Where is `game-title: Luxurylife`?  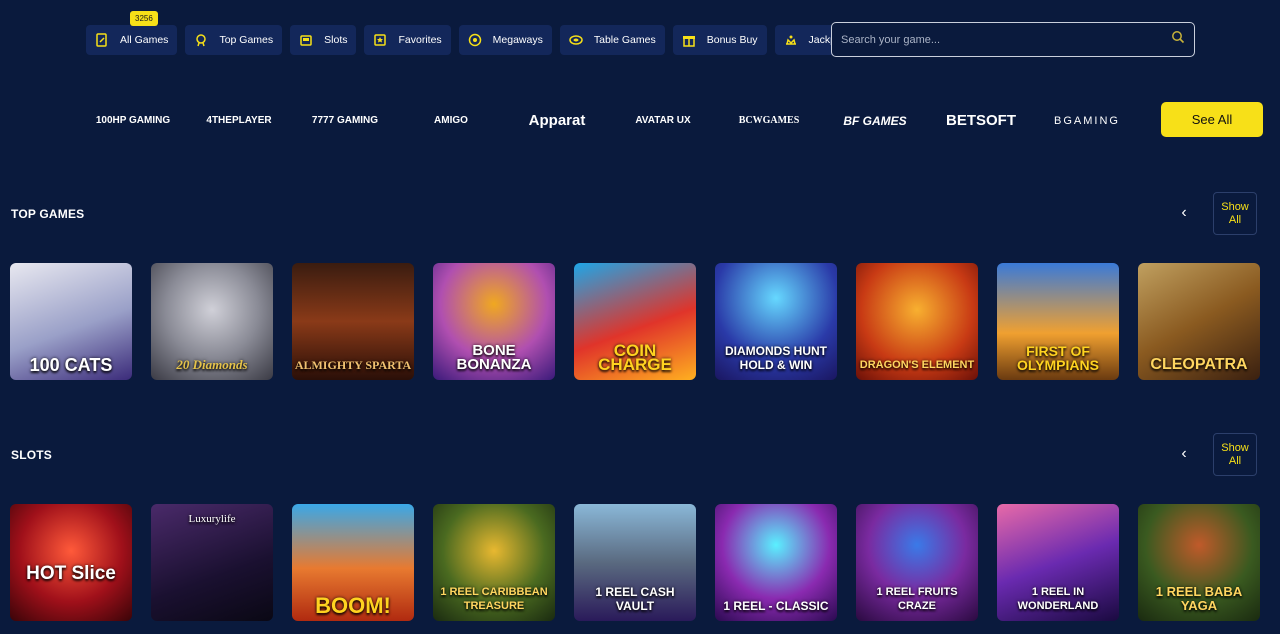 game-title: Luxurylife is located at coordinates (212, 519).